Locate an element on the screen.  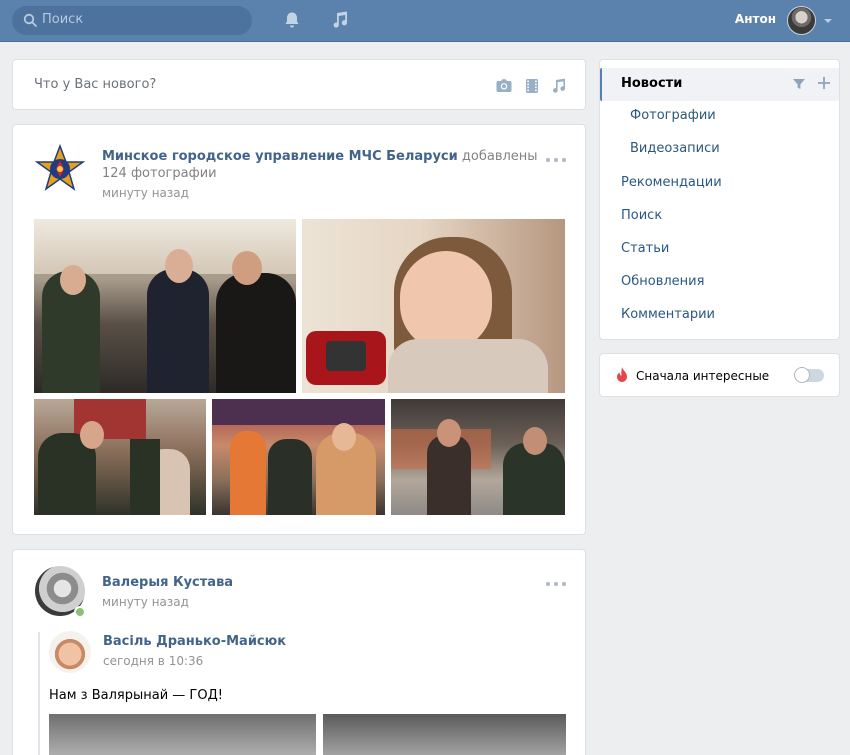
camera-icon is located at coordinates (504, 86).